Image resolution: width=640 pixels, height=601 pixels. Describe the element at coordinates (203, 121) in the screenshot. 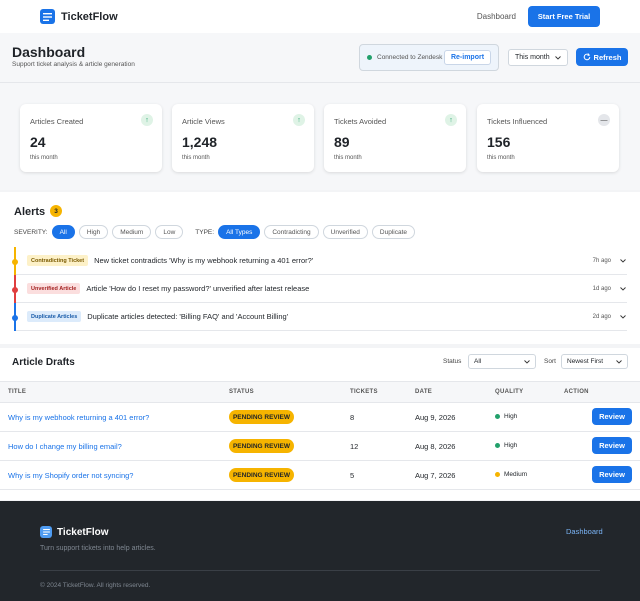

I see `stat-label: Article Views` at that location.